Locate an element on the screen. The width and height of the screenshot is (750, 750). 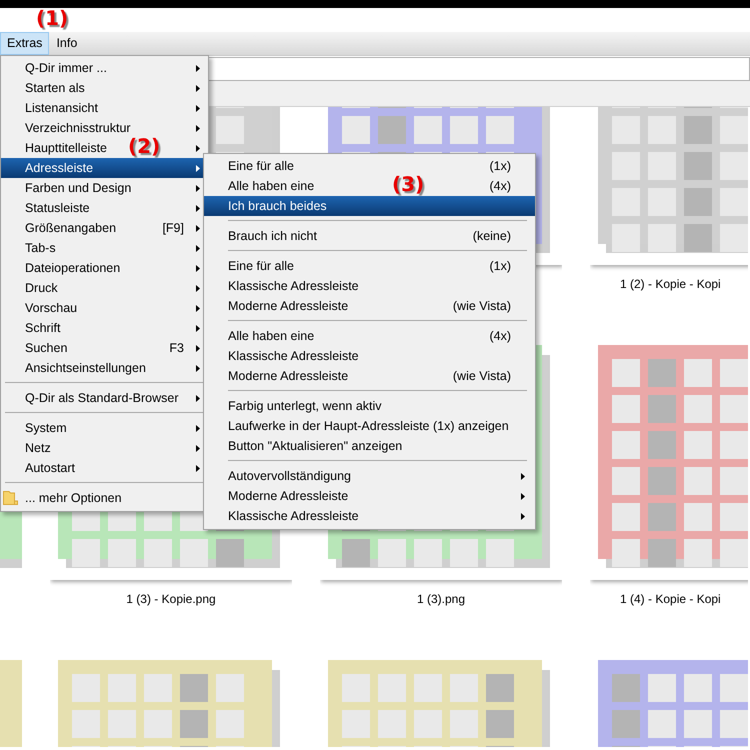
menu-item: Klassische Adressleiste is located at coordinates (369, 516).